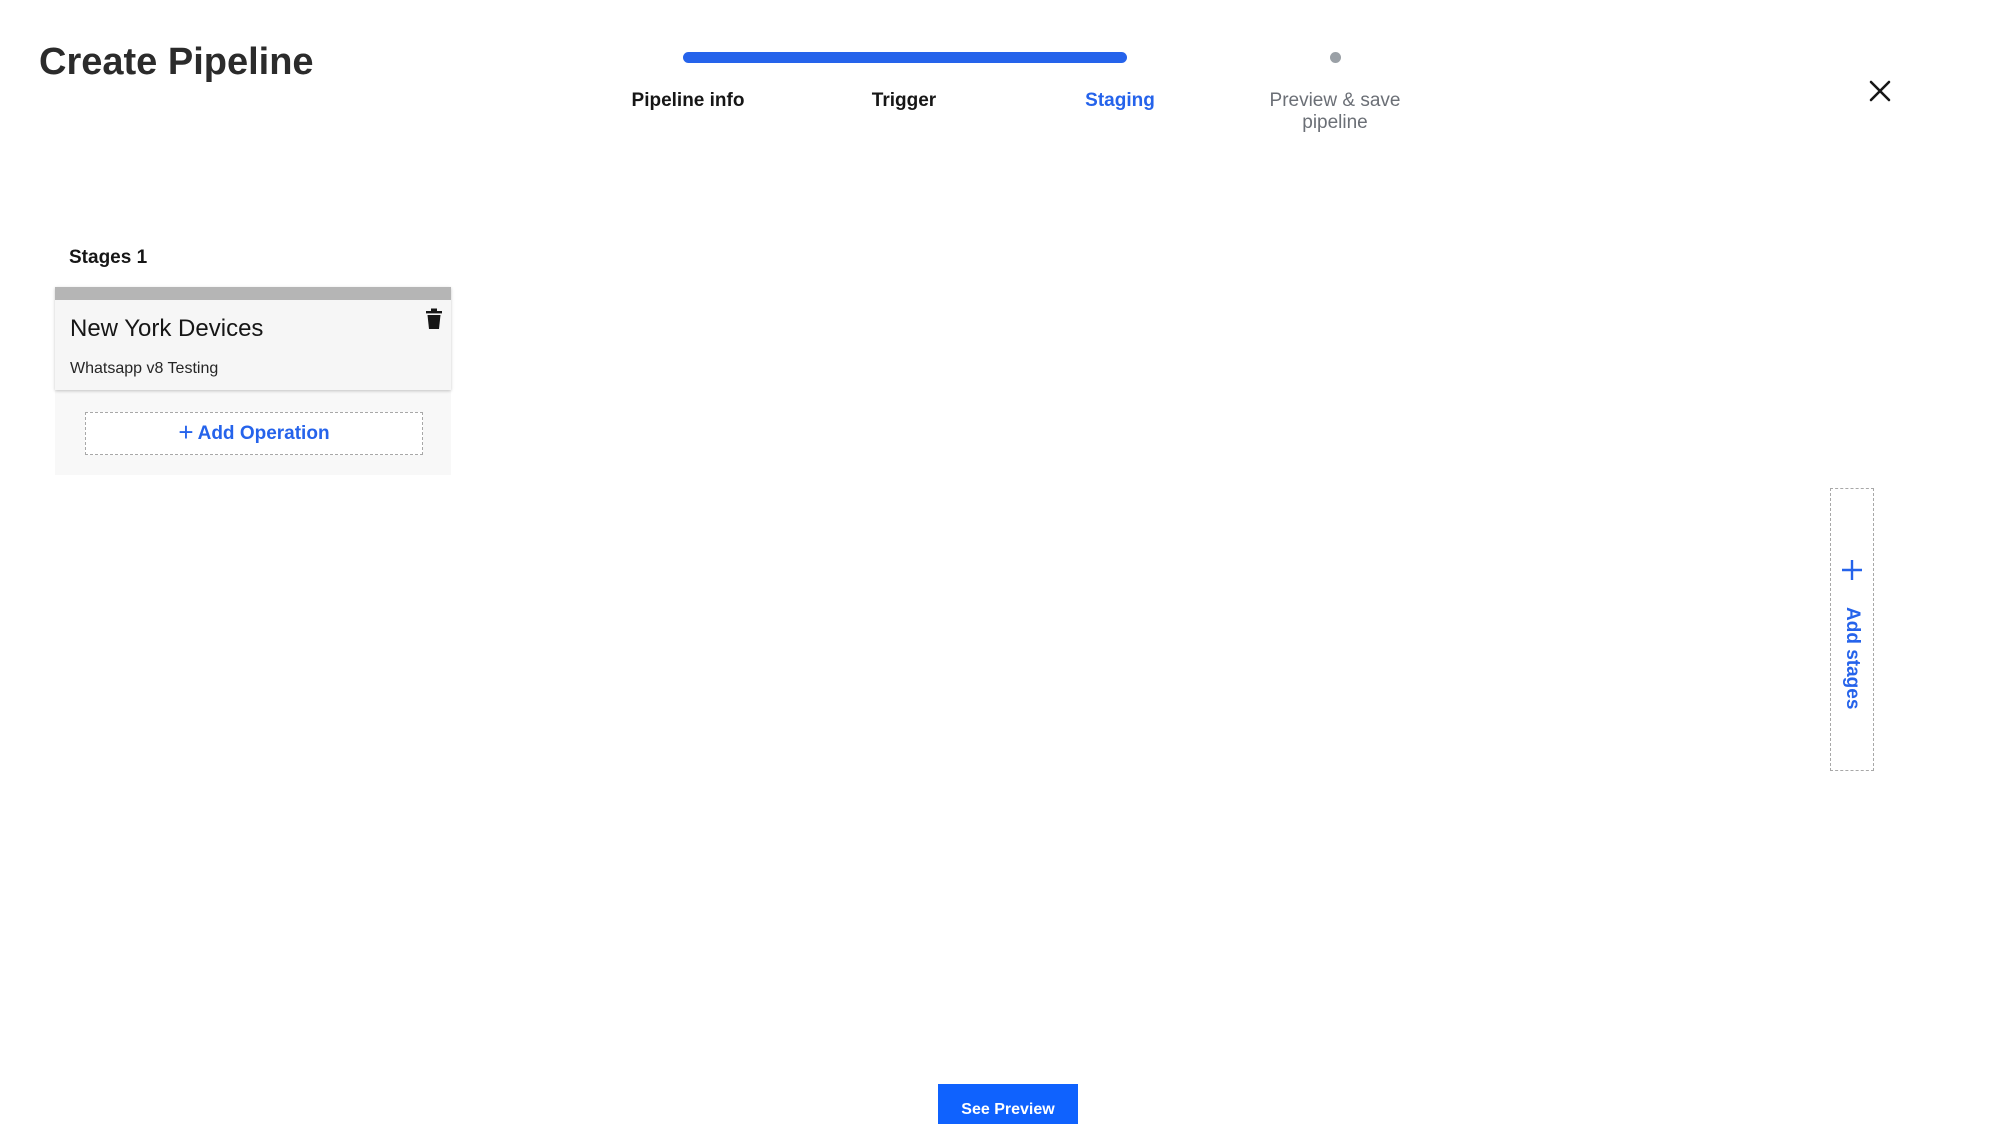 The height and width of the screenshot is (1124, 1999). Describe the element at coordinates (688, 101) in the screenshot. I see `step-pipeline-info: Pipeline info` at that location.